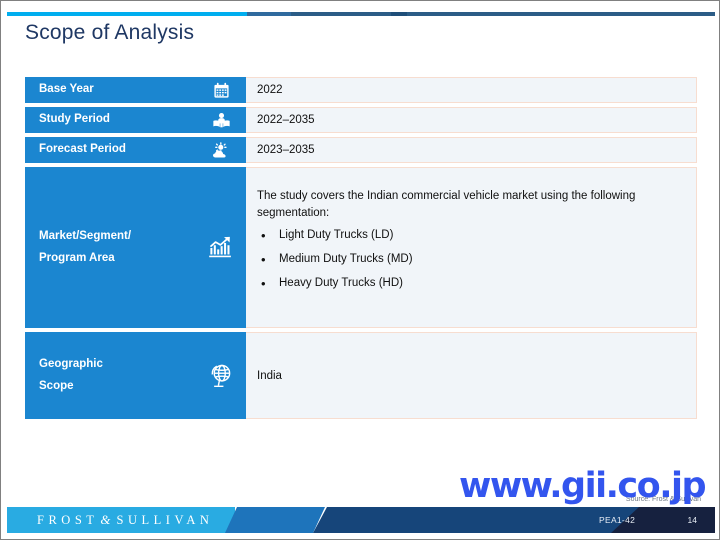 Image resolution: width=720 pixels, height=540 pixels. I want to click on table-row: Base Year 2022, so click(361, 90).